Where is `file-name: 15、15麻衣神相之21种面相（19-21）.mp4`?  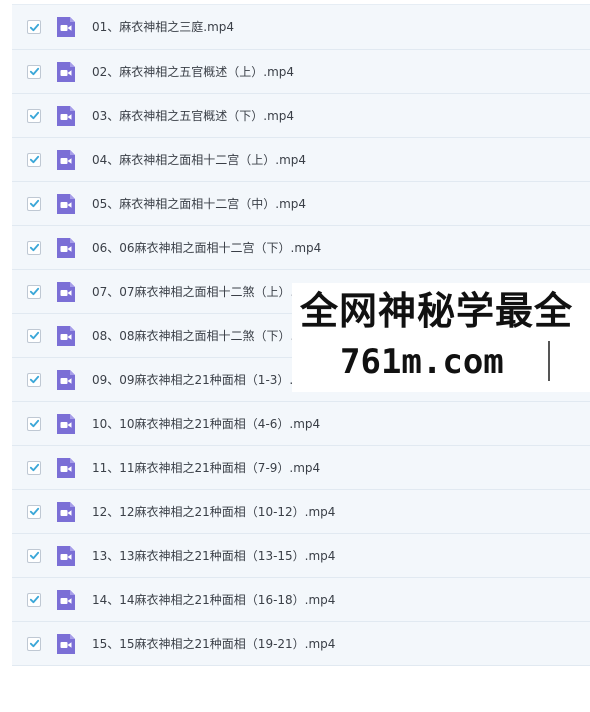 file-name: 15、15麻衣神相之21种面相（19-21）.mp4 is located at coordinates (214, 643).